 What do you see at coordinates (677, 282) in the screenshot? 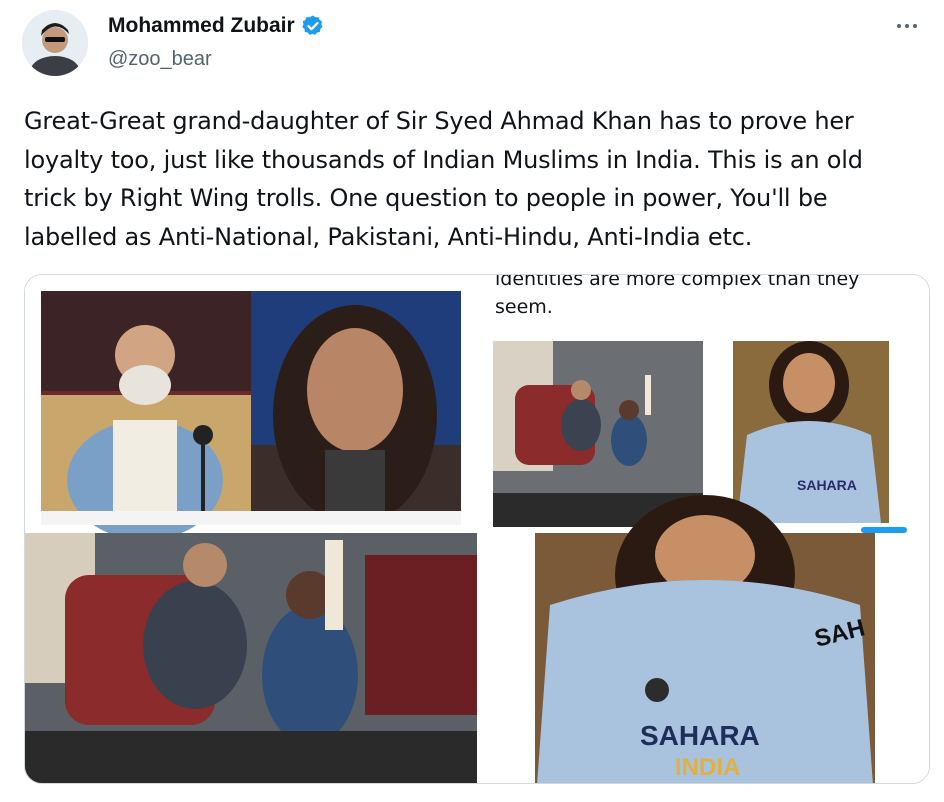
I see `caption-line-1: identities are more complex than they` at bounding box center [677, 282].